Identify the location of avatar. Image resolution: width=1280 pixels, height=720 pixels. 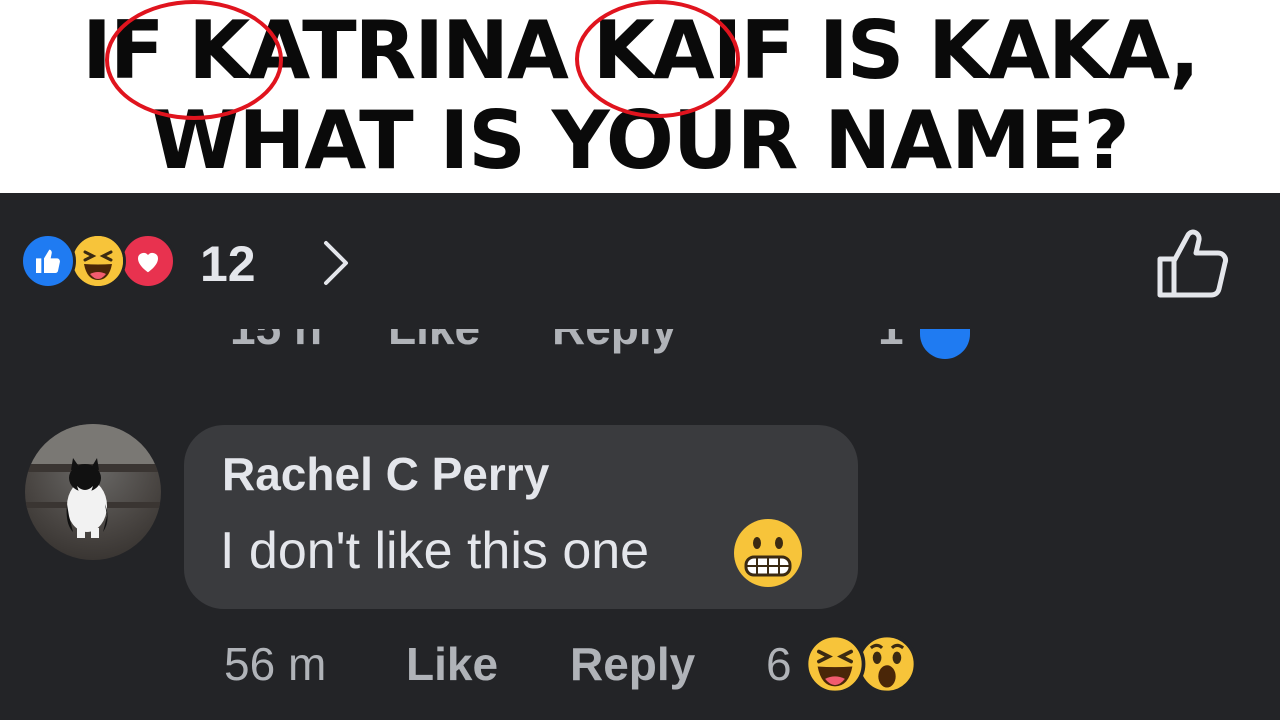
(93, 492).